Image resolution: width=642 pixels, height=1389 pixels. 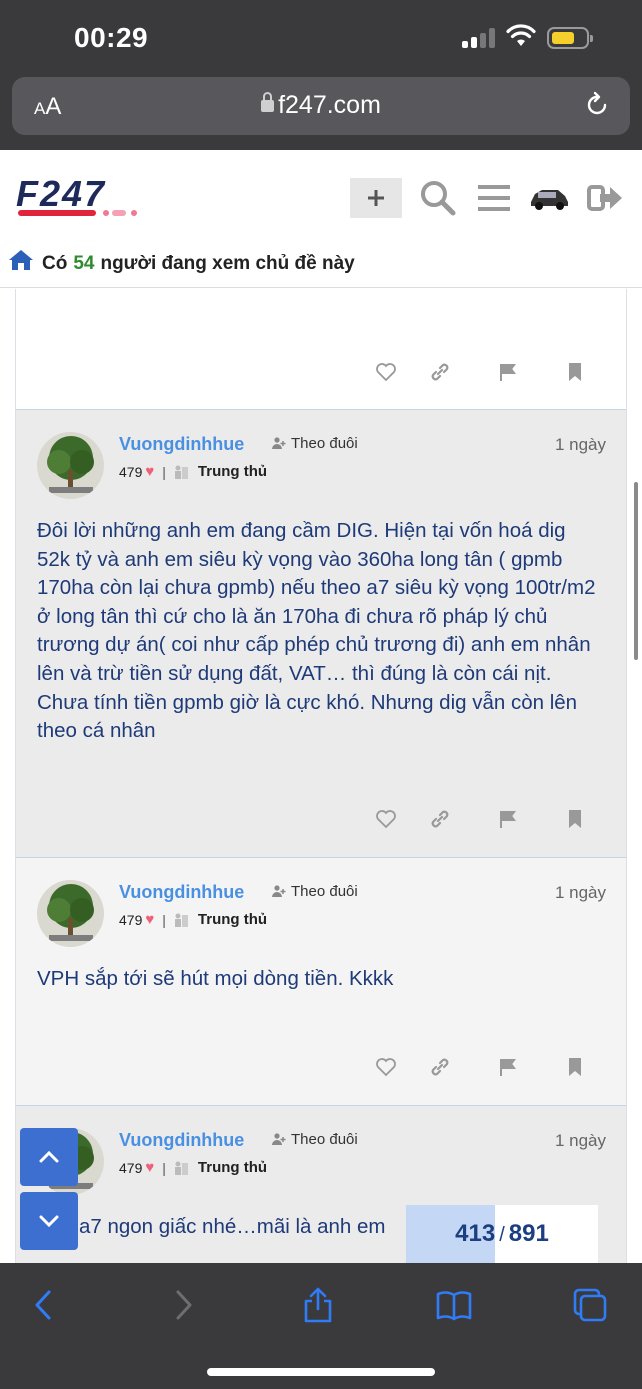 I want to click on post-body: VPH sắp tới sẽ hút mọi dòng tiền. Kkkk, so click(x=215, y=978).